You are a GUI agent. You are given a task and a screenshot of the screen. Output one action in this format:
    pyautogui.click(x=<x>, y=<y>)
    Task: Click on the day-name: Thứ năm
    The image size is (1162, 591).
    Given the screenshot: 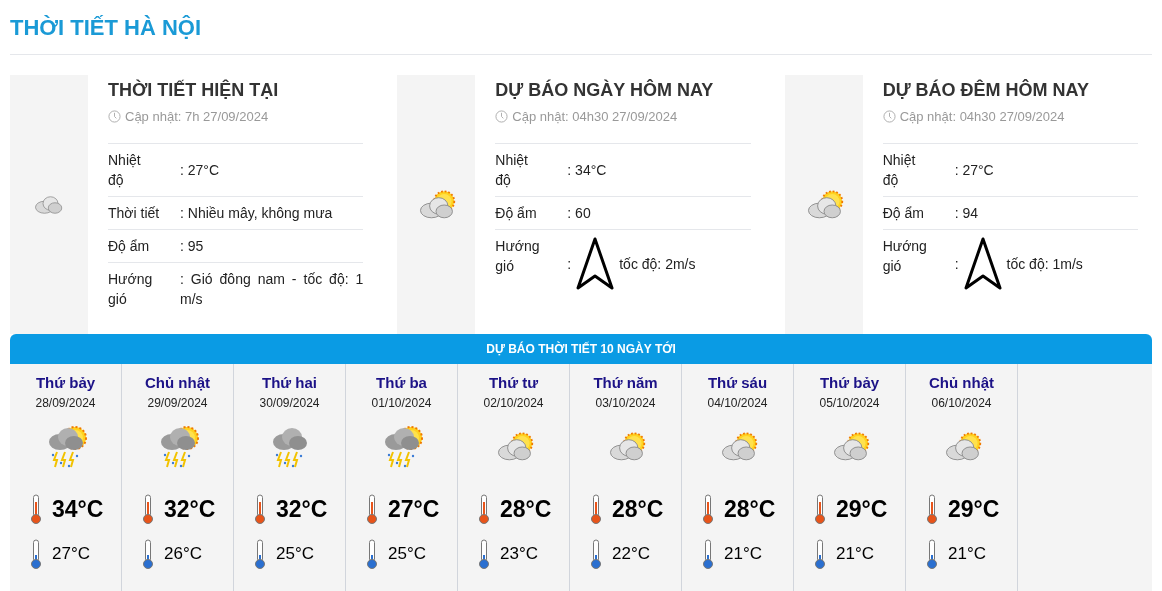 What is the action you would take?
    pyautogui.click(x=625, y=383)
    